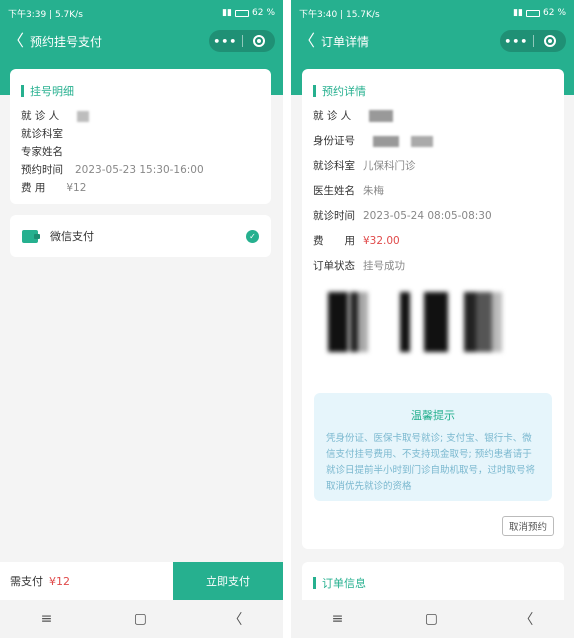  Describe the element at coordinates (433, 415) in the screenshot. I see `tips-title: 温馨提示` at that location.